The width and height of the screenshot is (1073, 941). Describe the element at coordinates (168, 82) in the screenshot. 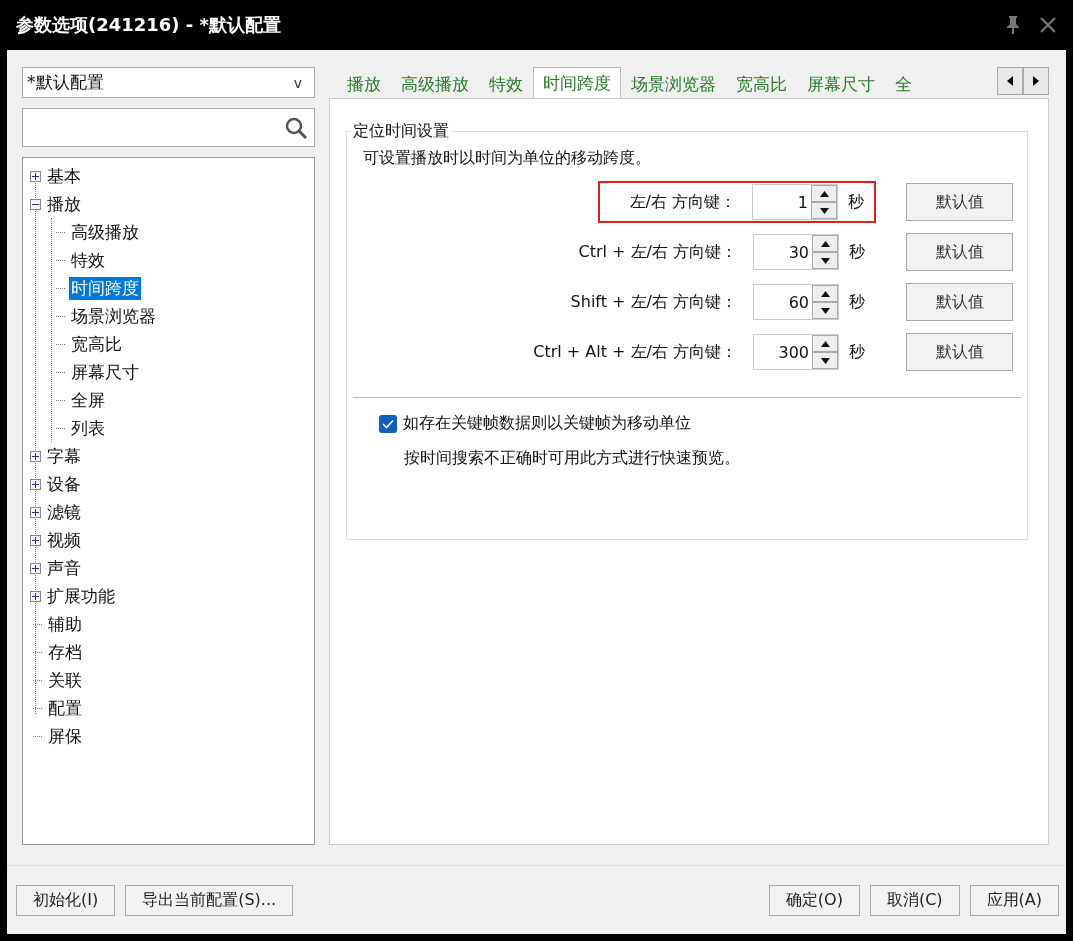

I see `profile-dropdown: *默认配置 v` at that location.